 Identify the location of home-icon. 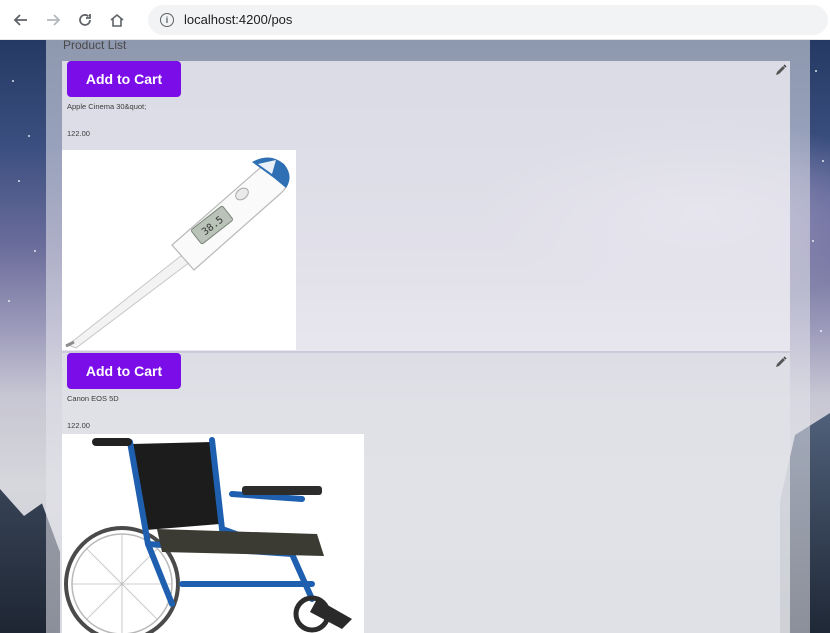
(117, 20).